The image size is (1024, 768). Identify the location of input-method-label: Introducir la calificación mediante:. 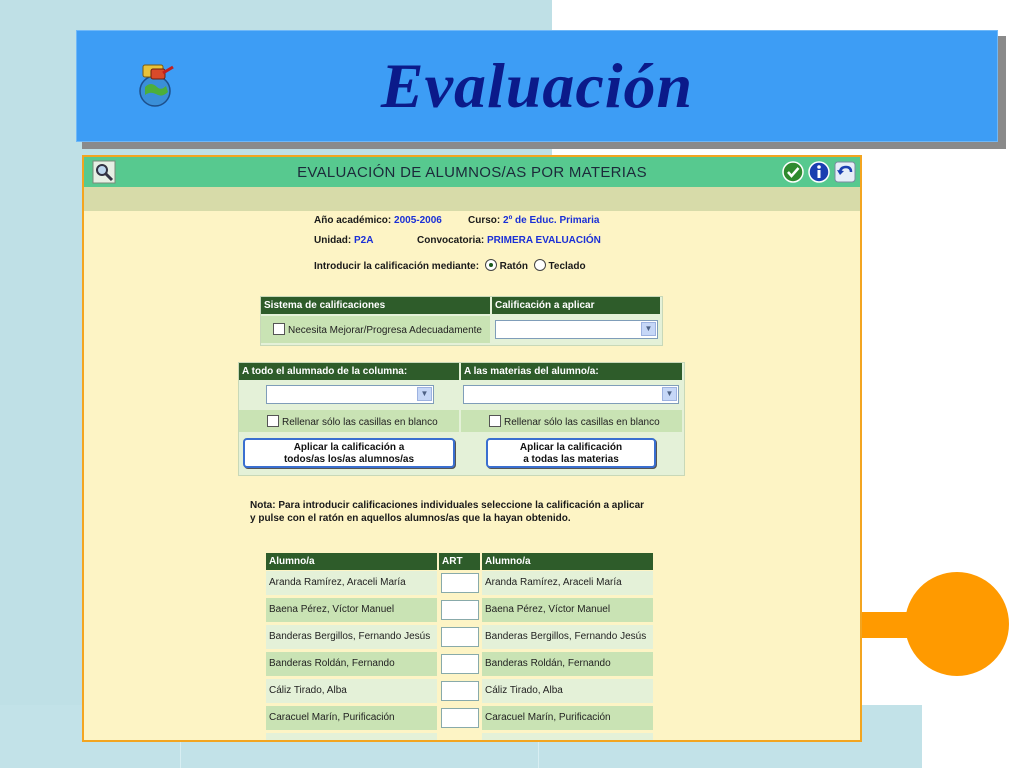
(397, 266).